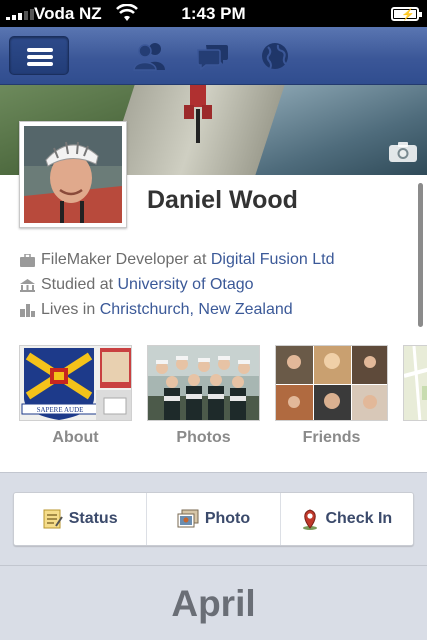 This screenshot has height=640, width=427. I want to click on clock: 1:43 PM, so click(213, 13).